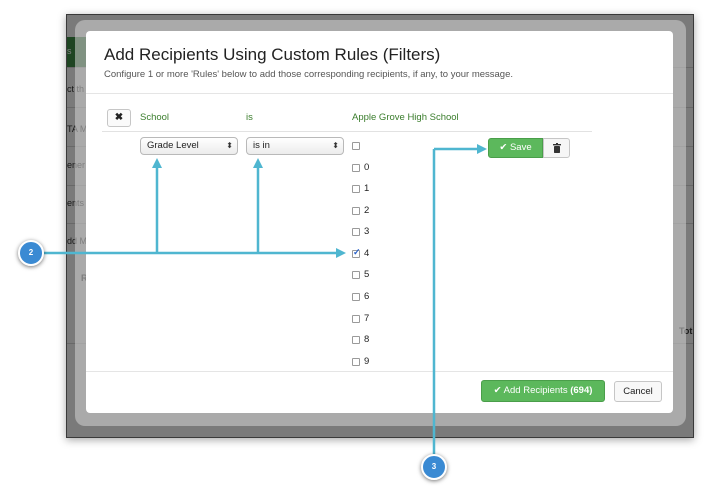  What do you see at coordinates (434, 467) in the screenshot?
I see `step-3-badge: 3` at bounding box center [434, 467].